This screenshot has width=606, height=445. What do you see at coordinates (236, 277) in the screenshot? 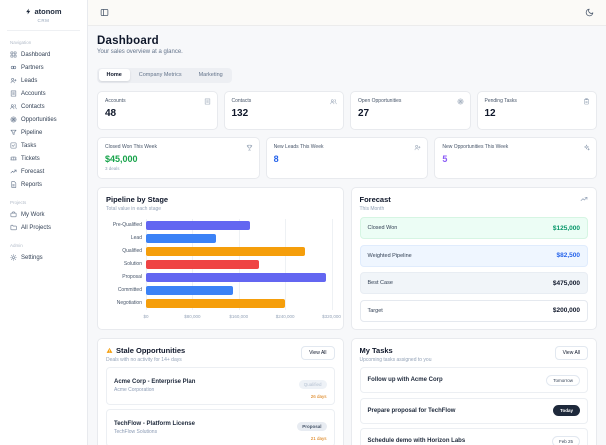
I see `chart-bar-proposal` at bounding box center [236, 277].